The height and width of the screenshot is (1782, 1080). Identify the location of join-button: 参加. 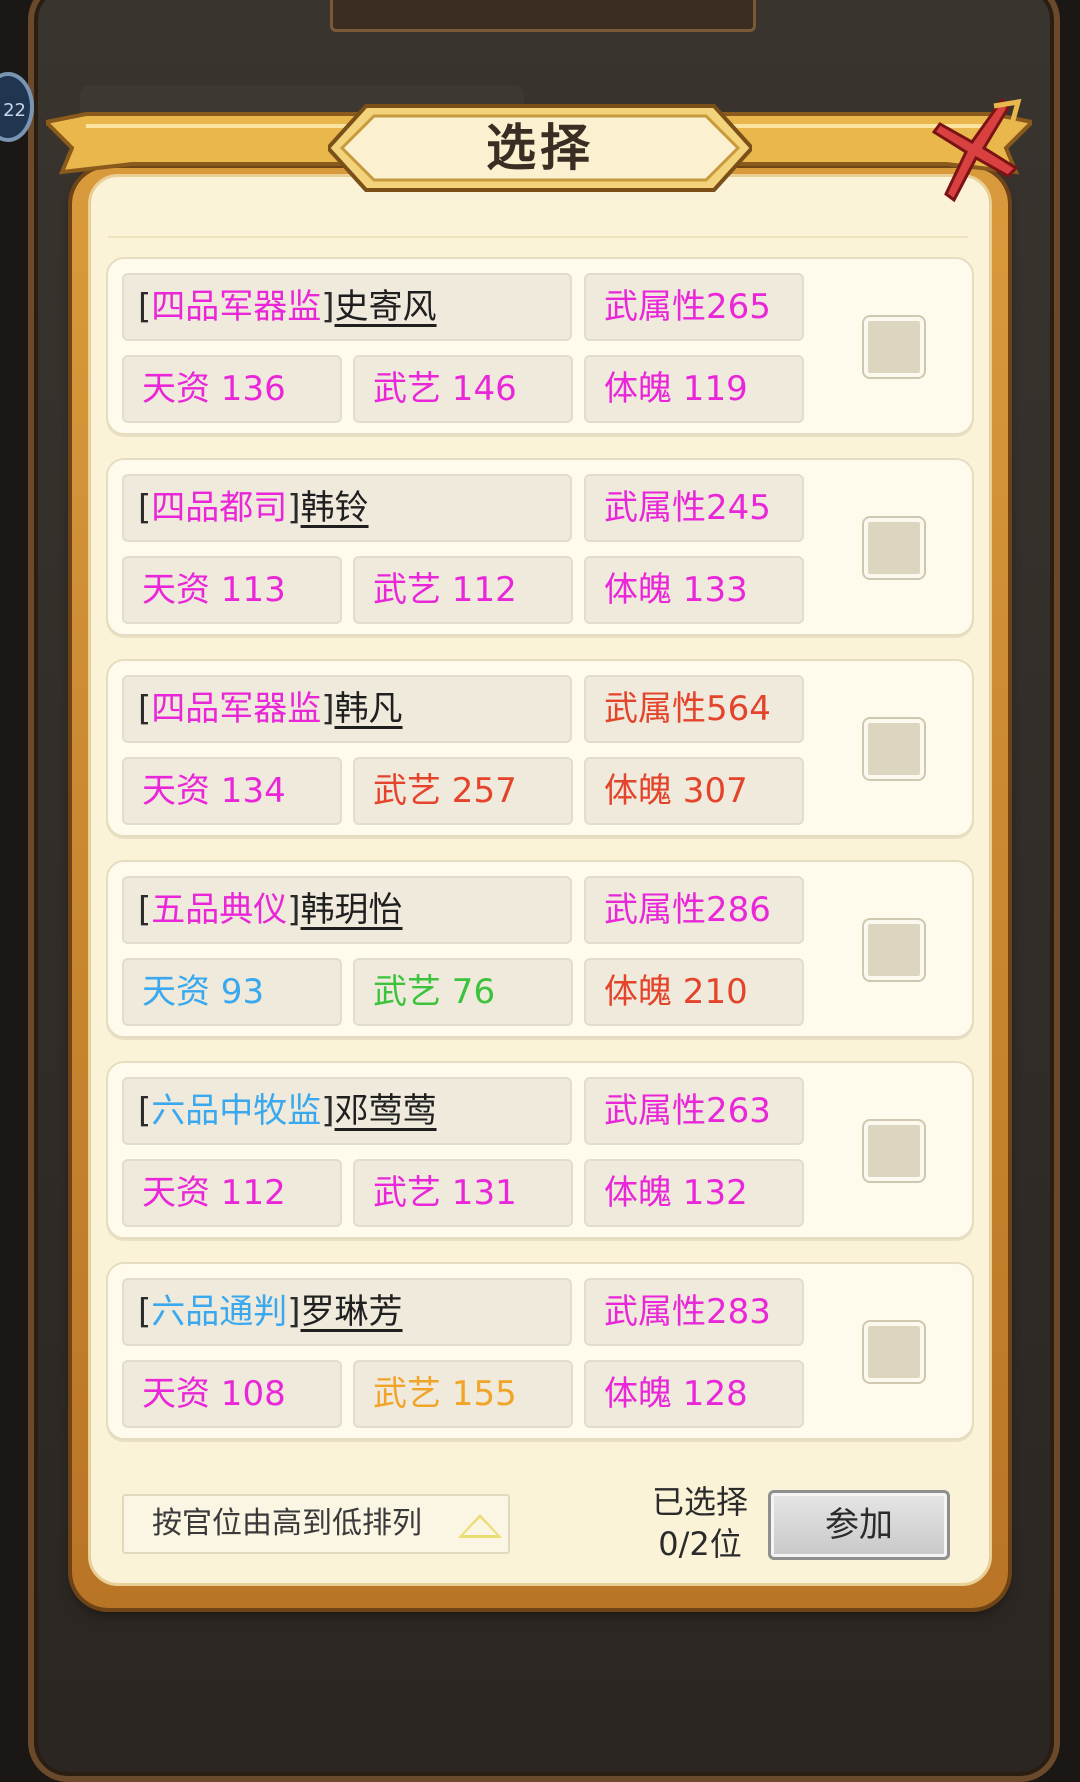
(859, 1525).